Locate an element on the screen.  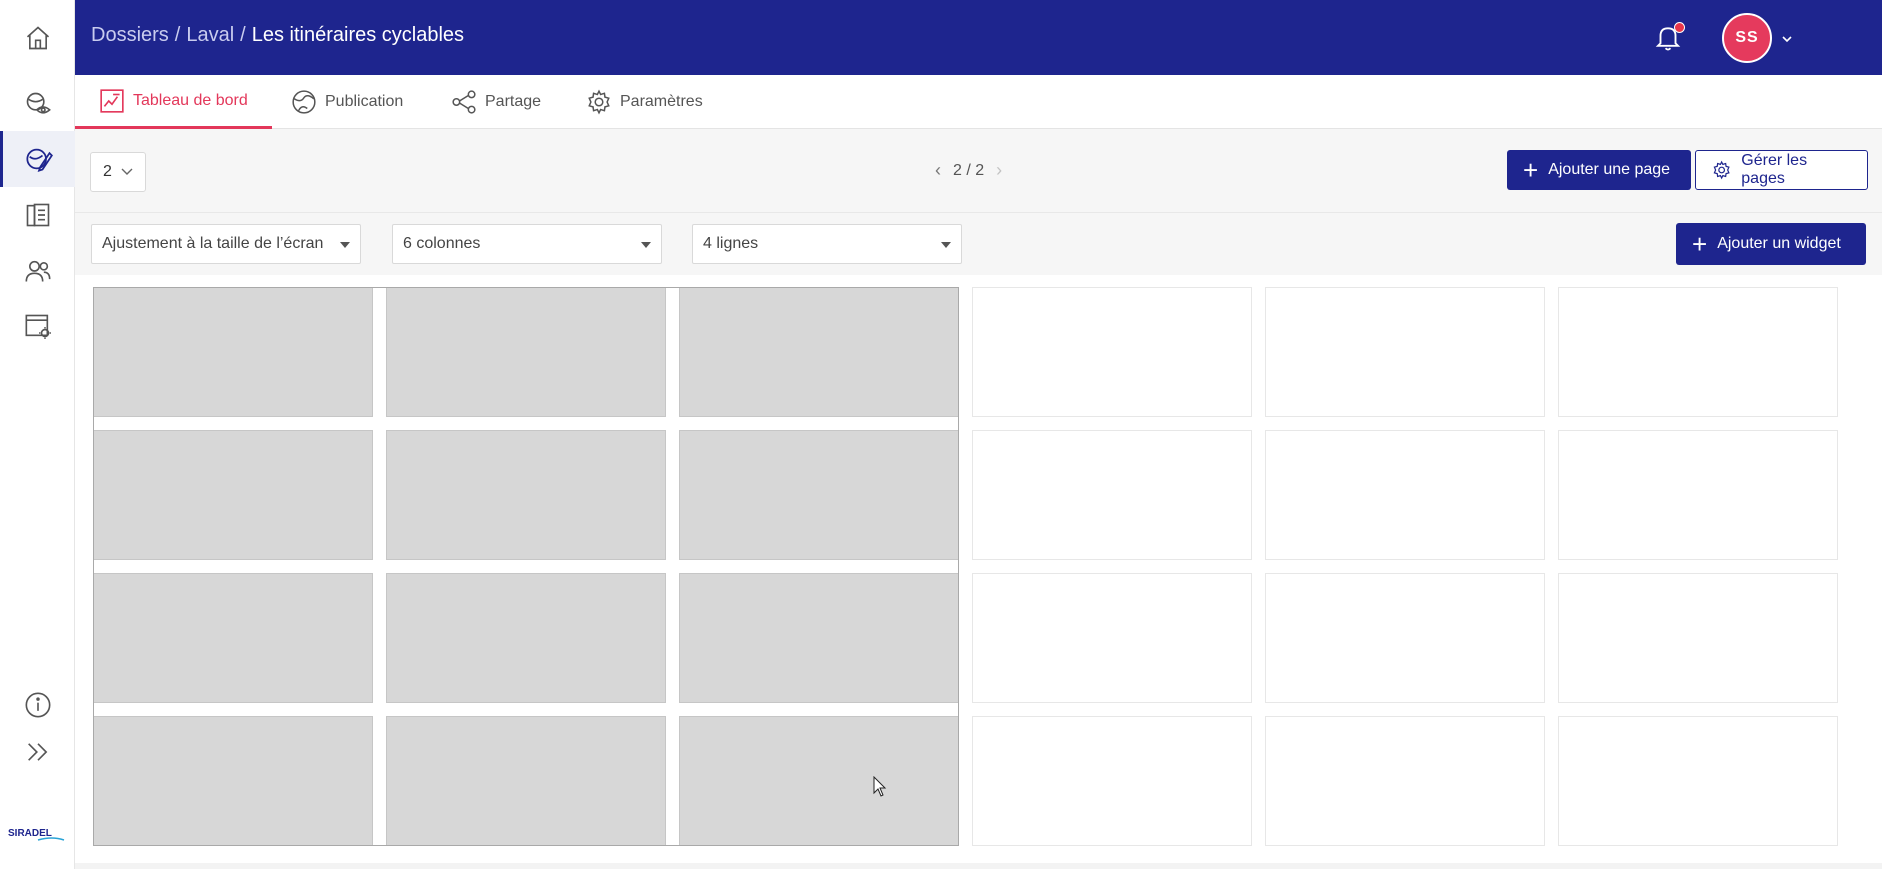
svg-text: SIRADEL is located at coordinates (30, 833).